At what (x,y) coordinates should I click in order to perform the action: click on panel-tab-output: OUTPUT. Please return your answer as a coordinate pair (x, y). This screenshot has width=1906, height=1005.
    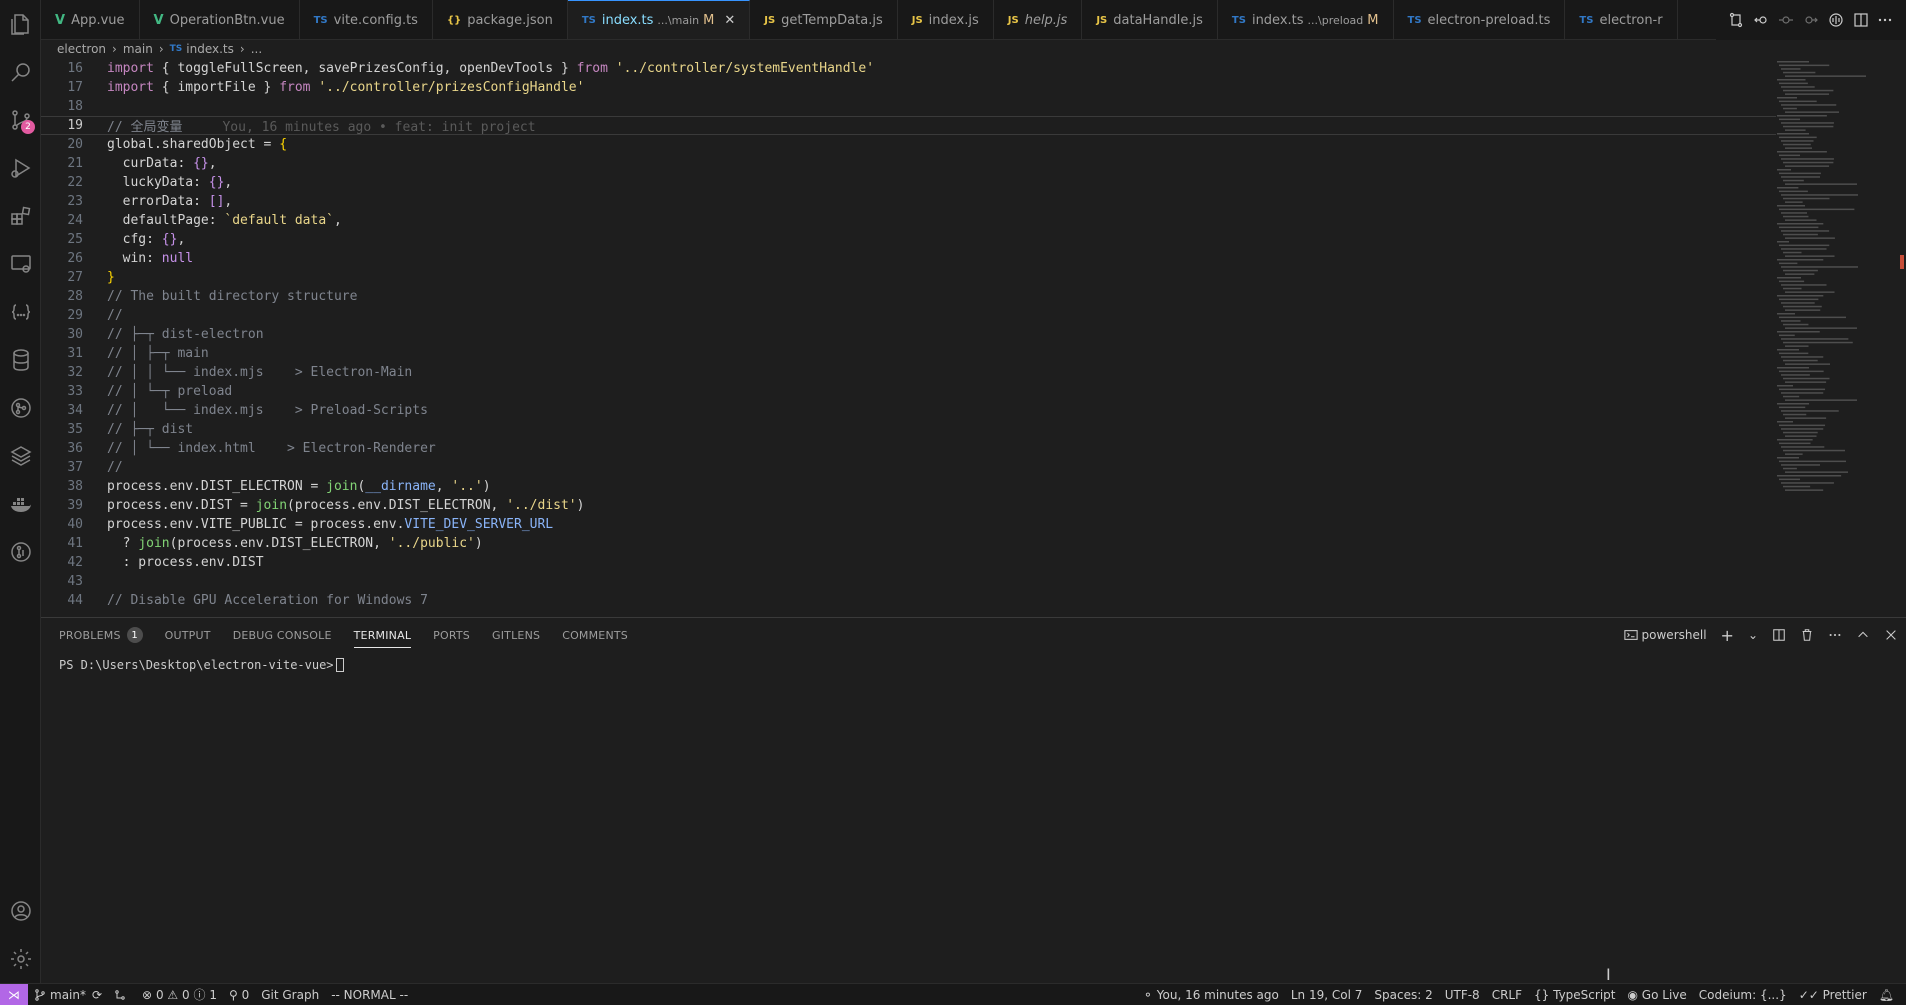
    Looking at the image, I should click on (188, 635).